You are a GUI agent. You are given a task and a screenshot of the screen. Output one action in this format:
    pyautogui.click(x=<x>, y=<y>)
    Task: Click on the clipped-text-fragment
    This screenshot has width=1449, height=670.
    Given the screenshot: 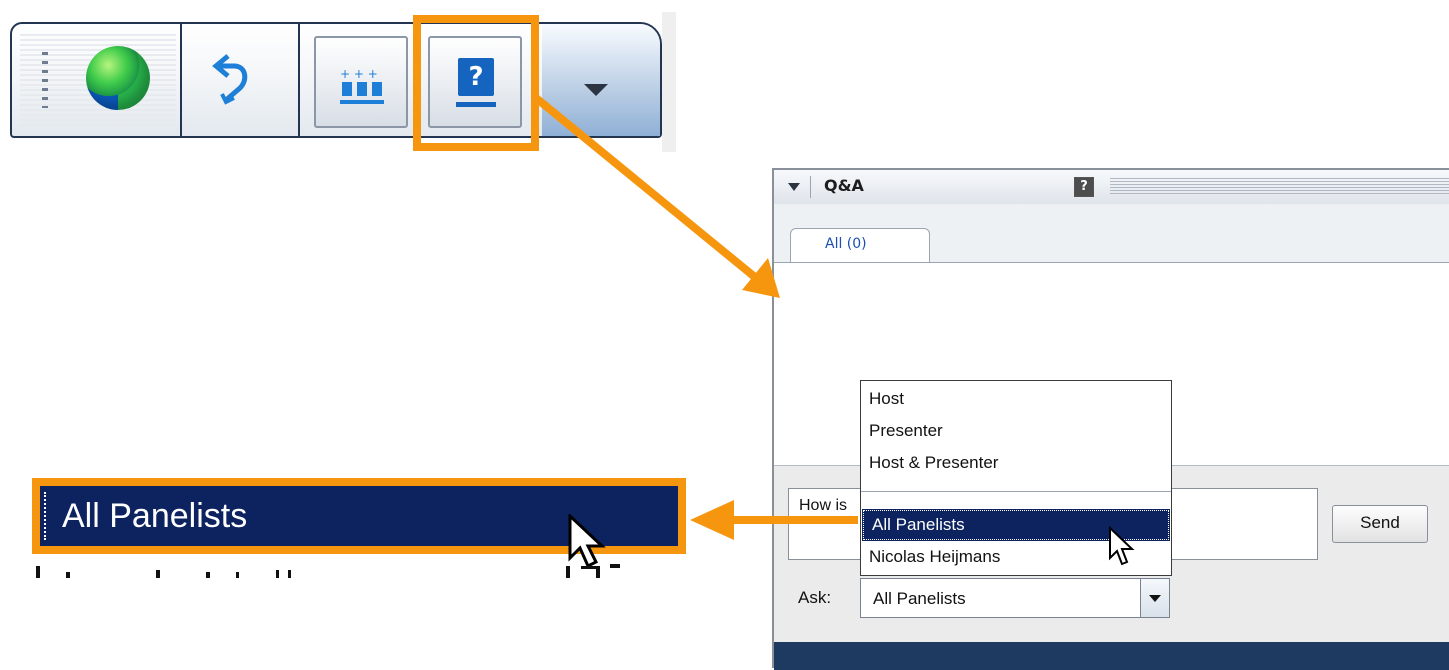 What is the action you would take?
    pyautogui.click(x=328, y=571)
    